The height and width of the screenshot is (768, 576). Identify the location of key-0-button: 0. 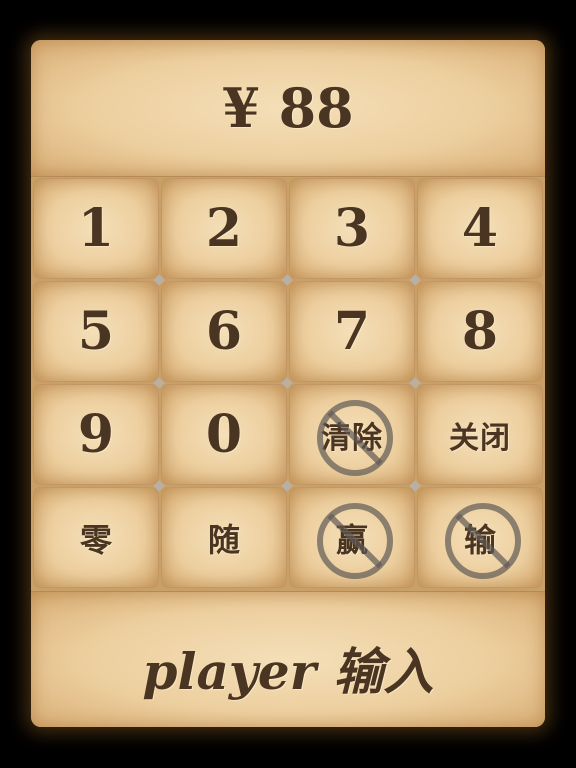
(224, 434).